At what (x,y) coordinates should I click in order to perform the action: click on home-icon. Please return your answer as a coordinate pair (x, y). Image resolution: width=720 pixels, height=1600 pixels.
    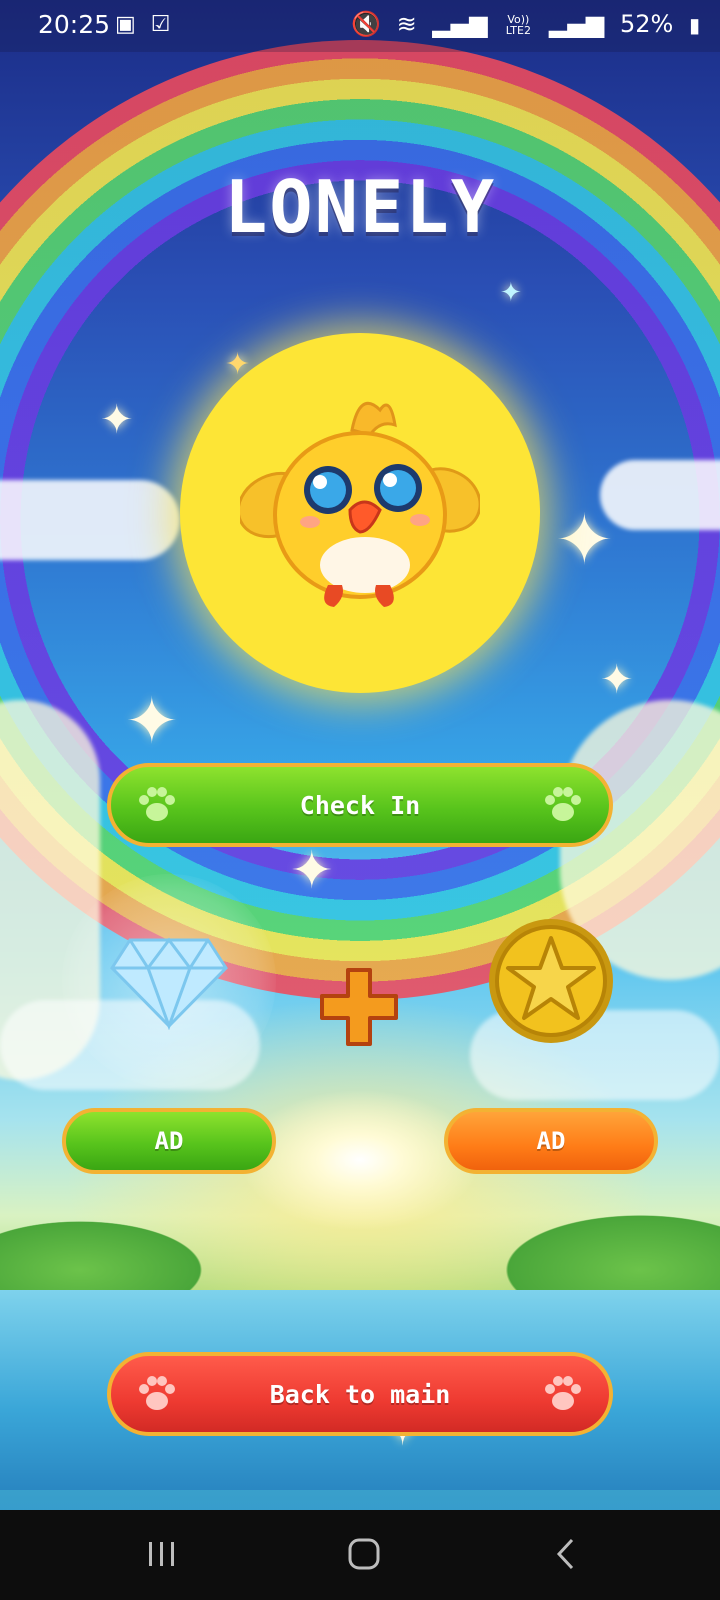
    Looking at the image, I should click on (364, 1554).